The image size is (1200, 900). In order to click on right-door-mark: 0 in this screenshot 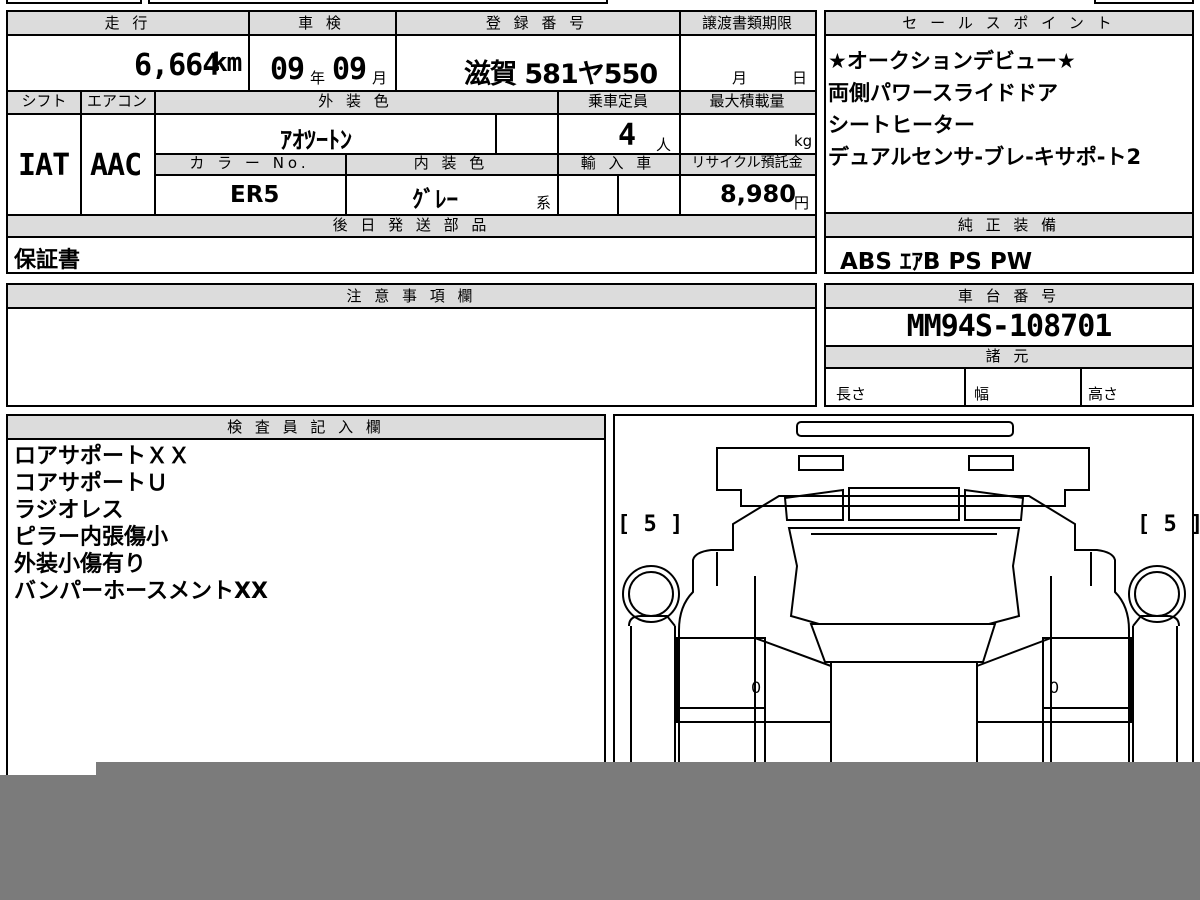, I will do `click(1054, 687)`.